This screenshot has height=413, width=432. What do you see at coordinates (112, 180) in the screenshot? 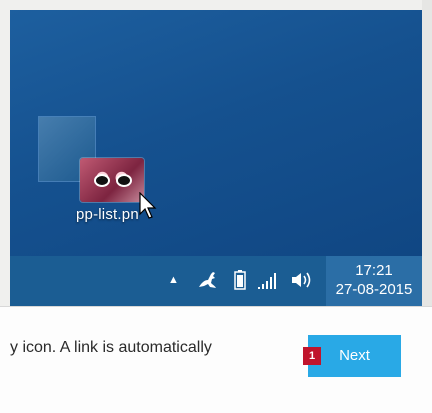
I see `image-file-icon` at bounding box center [112, 180].